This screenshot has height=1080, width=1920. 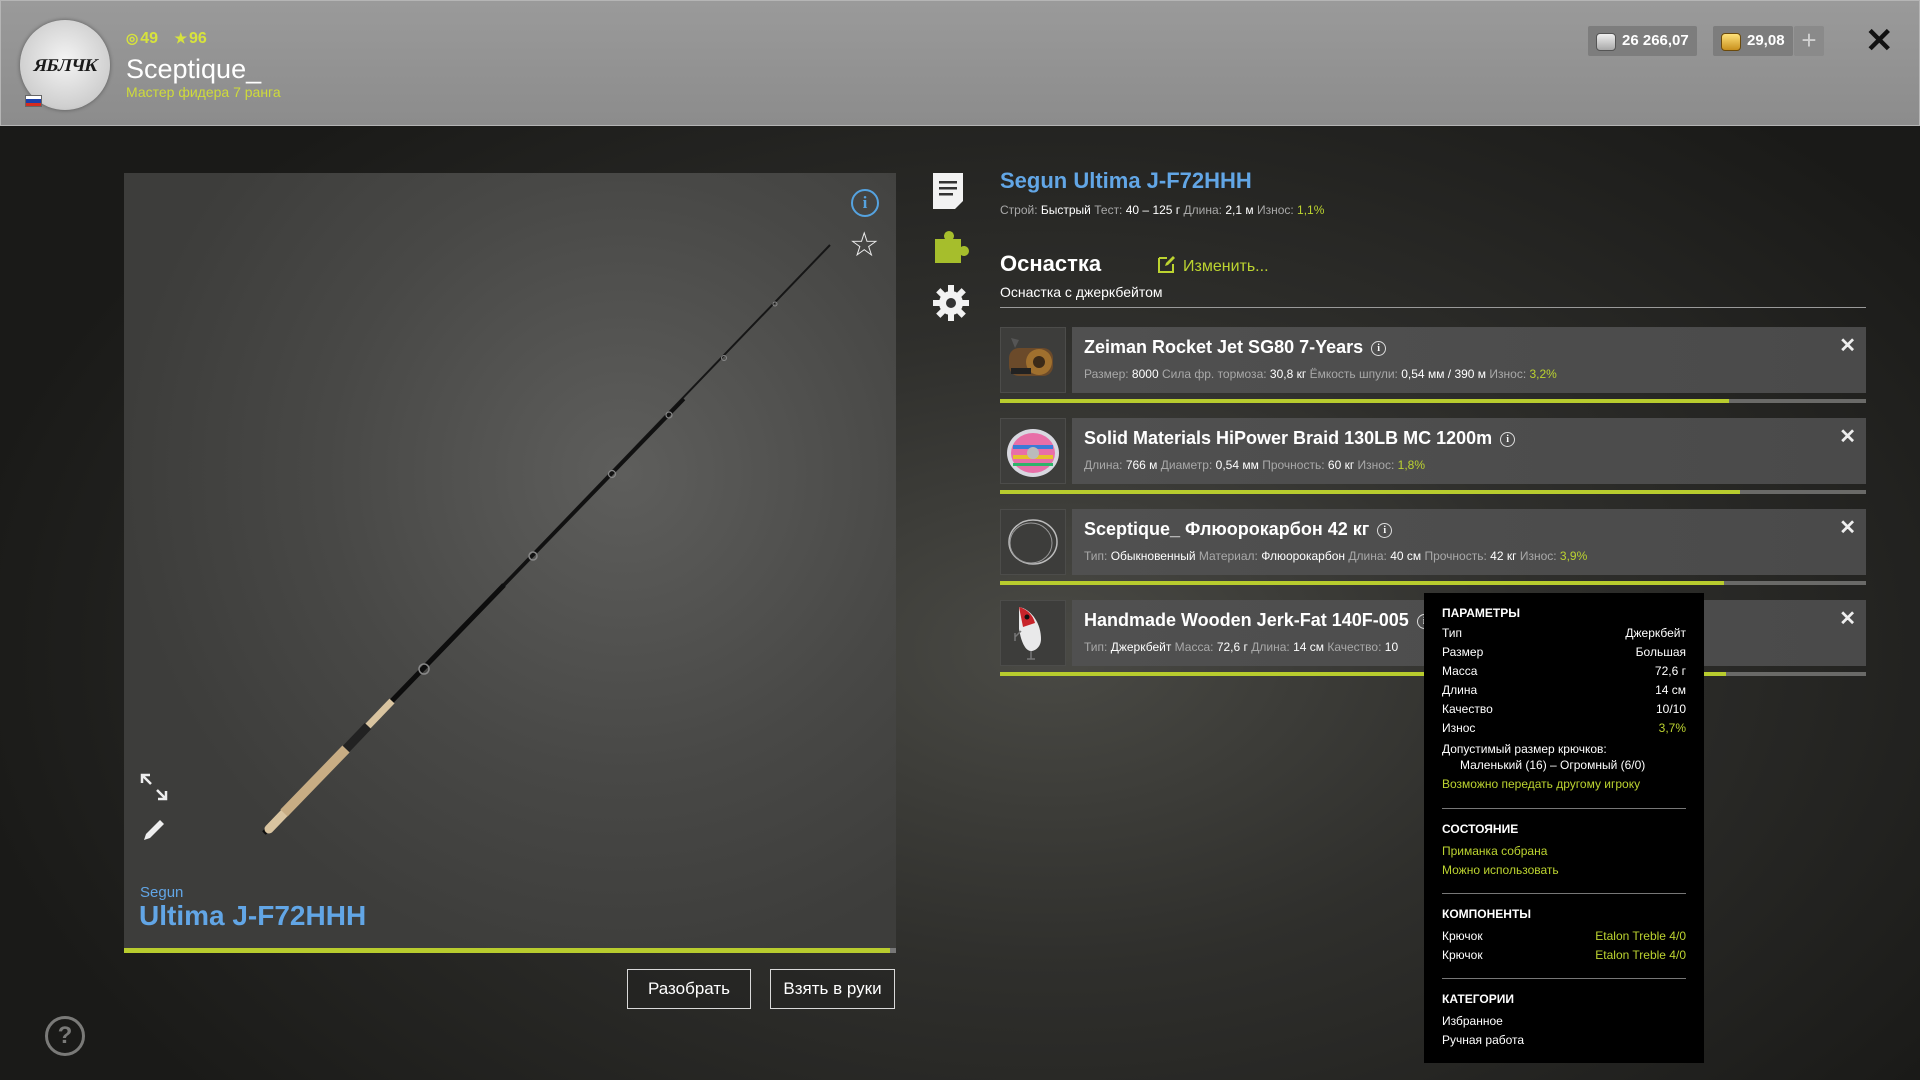 I want to click on stat-value: 10, so click(x=1391, y=647).